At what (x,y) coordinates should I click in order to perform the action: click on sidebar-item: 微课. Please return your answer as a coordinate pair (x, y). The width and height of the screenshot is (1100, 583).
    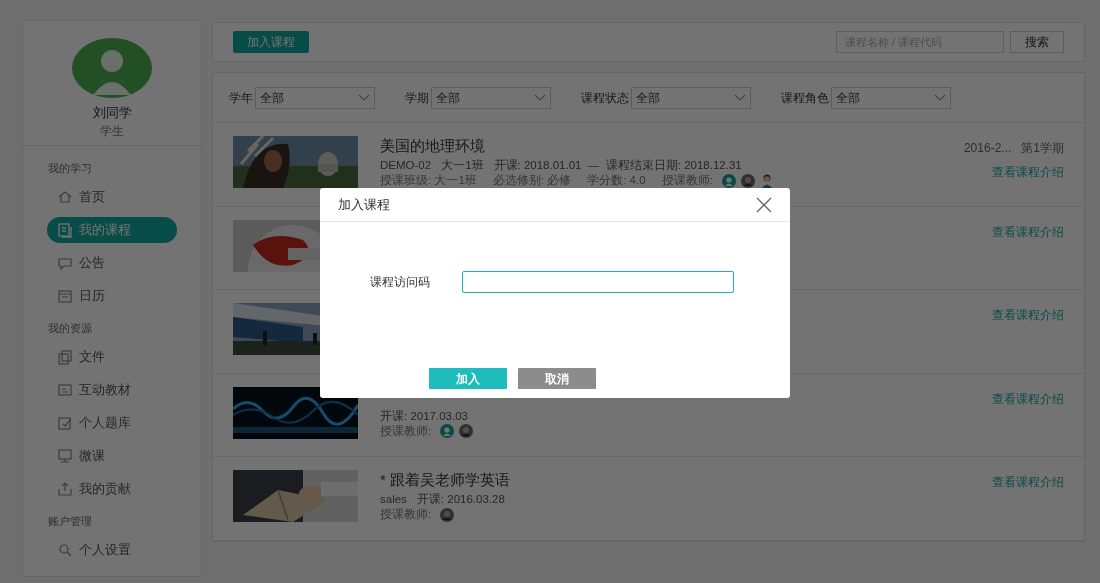
    Looking at the image, I should click on (112, 455).